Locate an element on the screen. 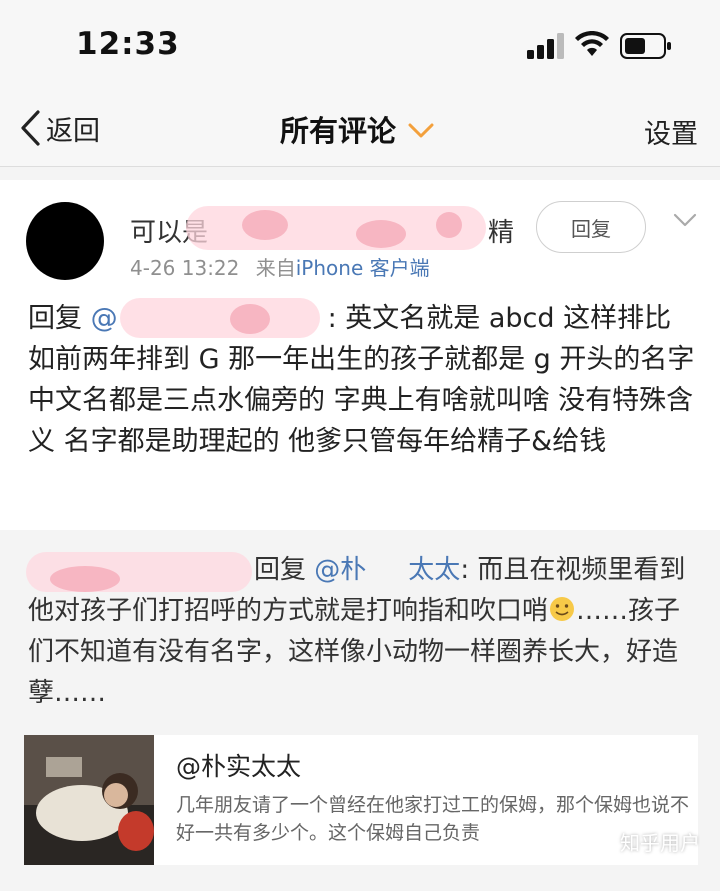  quoted-mention-end: 太太 is located at coordinates (434, 570).